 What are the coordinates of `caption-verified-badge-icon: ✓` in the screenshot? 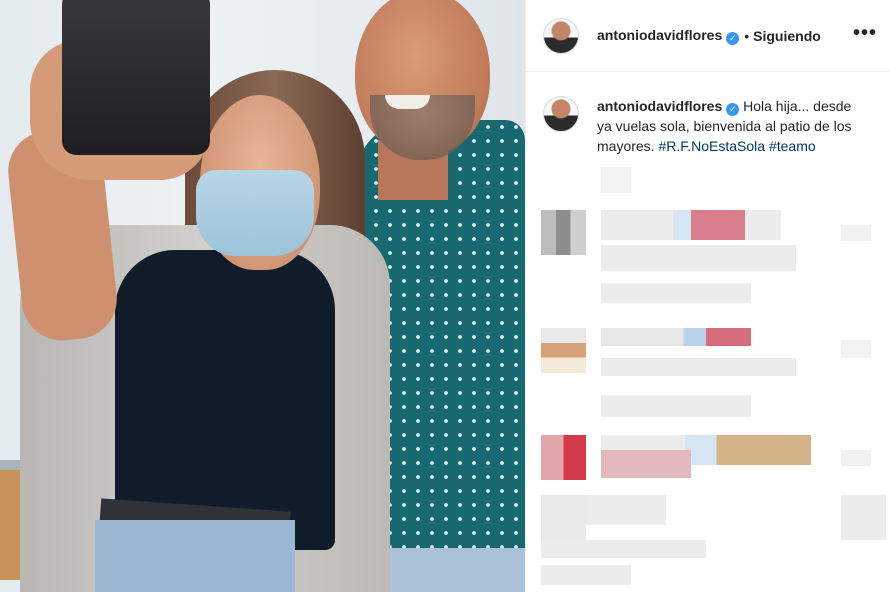 It's located at (733, 109).